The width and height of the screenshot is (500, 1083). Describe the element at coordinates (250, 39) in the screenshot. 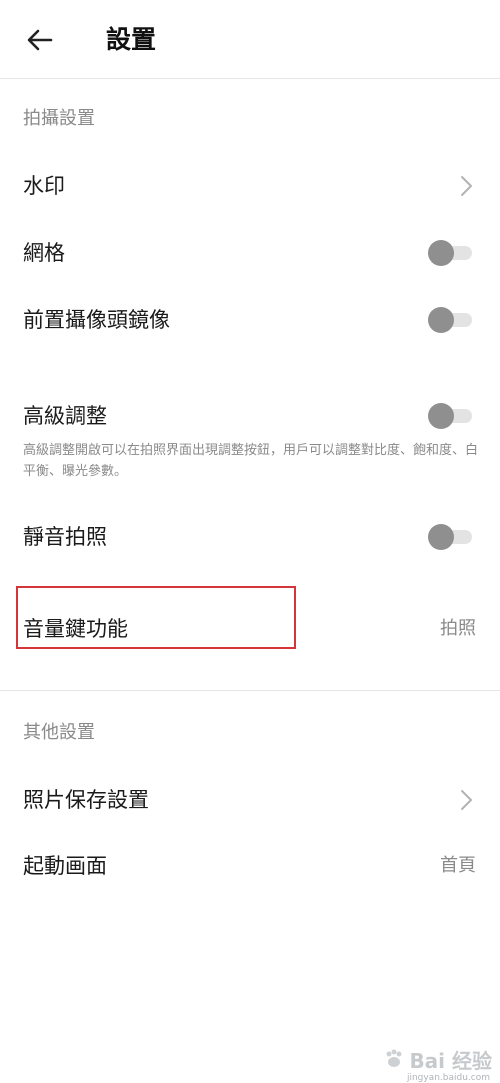

I see `top-bar: 設置` at that location.